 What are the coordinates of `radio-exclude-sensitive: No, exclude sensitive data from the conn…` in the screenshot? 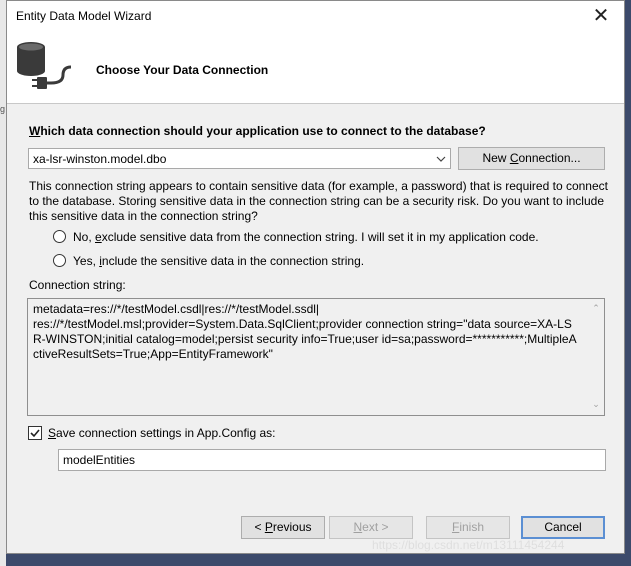 It's located at (296, 237).